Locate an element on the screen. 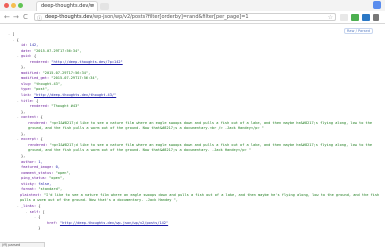  page-info-icon: ⓘ is located at coordinates (39, 18).